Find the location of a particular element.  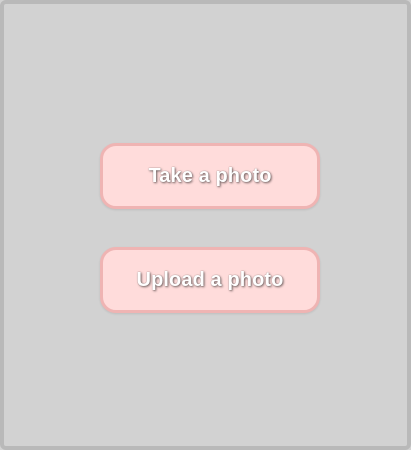

upload-photo-label: Upload a photo is located at coordinates (210, 279).